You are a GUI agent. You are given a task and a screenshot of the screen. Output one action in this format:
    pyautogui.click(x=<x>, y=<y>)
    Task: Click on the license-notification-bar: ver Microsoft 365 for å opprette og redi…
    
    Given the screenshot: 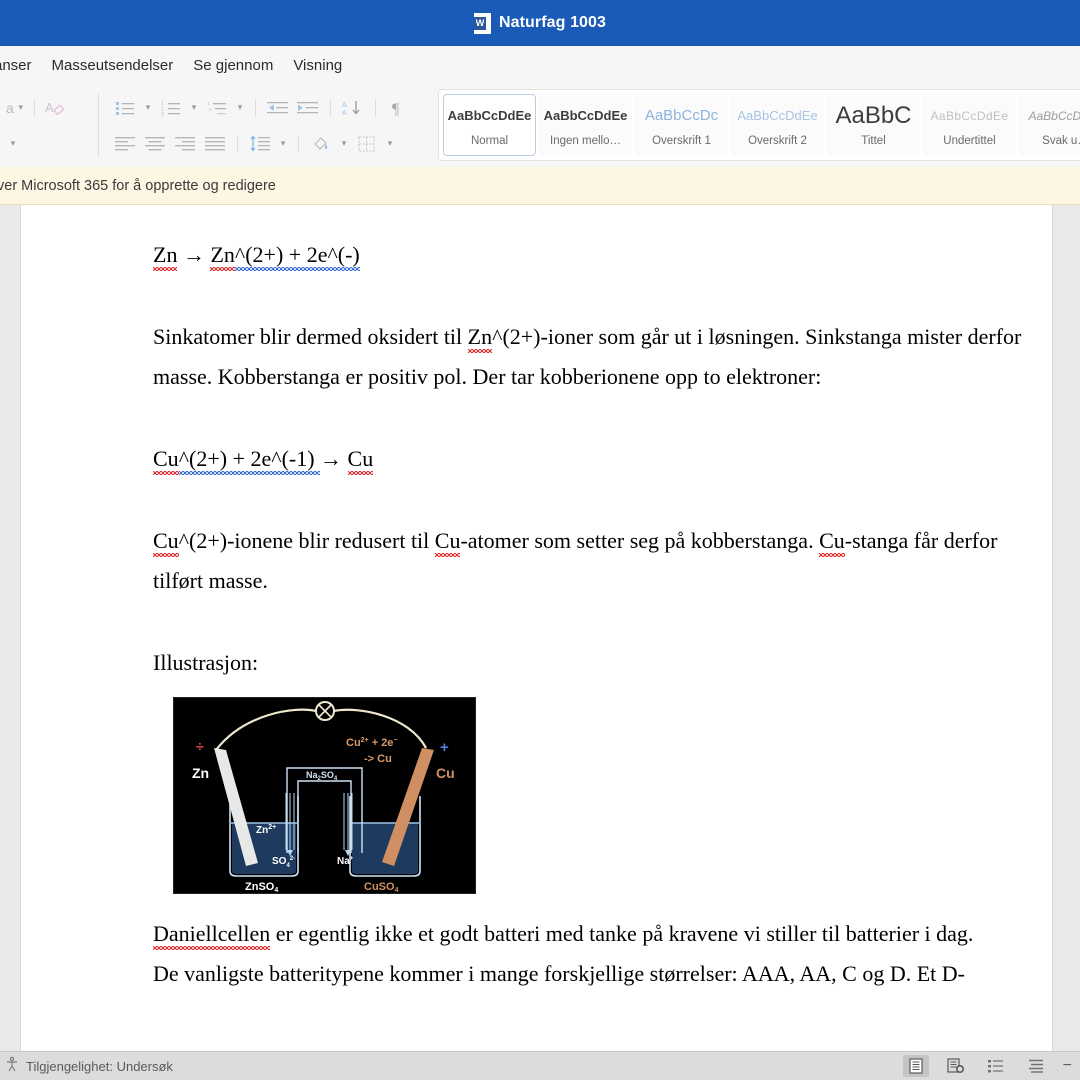 What is the action you would take?
    pyautogui.click(x=540, y=186)
    